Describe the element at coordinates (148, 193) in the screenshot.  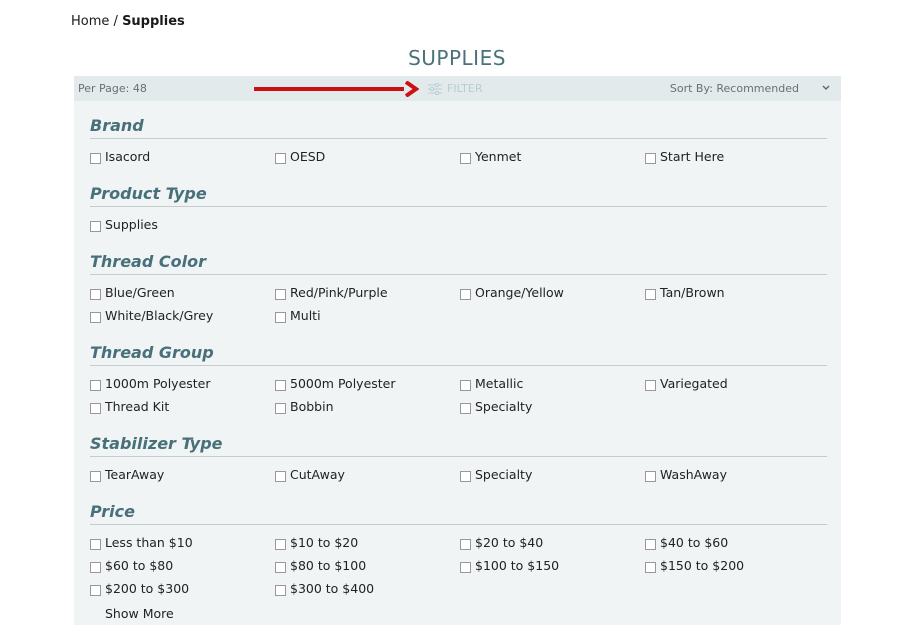
I see `section-title: Product Type` at that location.